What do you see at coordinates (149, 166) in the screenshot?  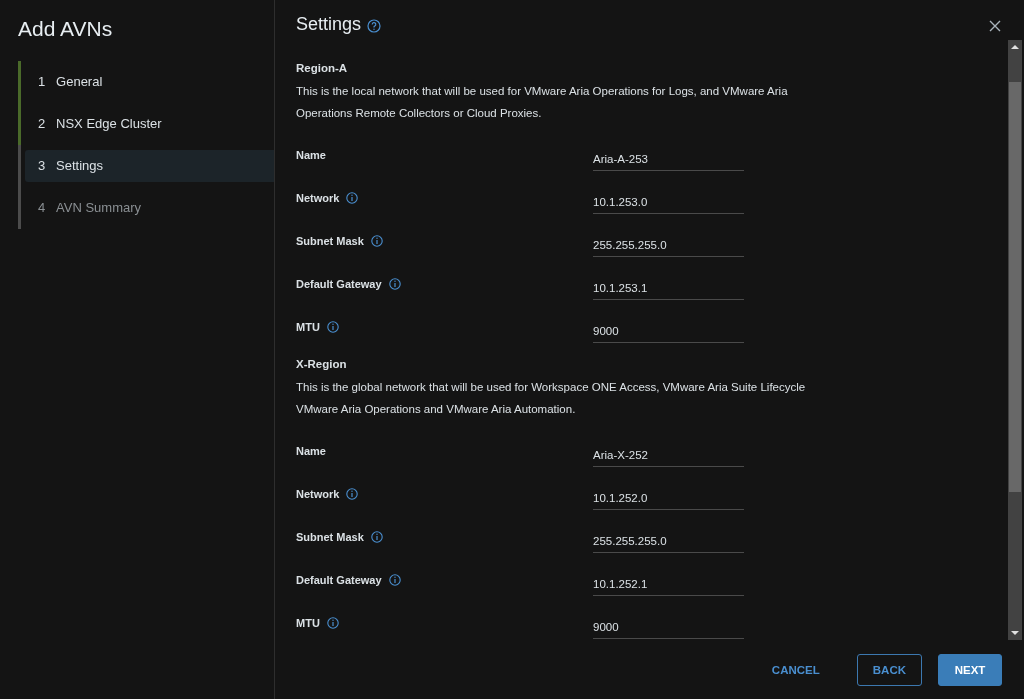 I see `step-item: 3 Settings` at bounding box center [149, 166].